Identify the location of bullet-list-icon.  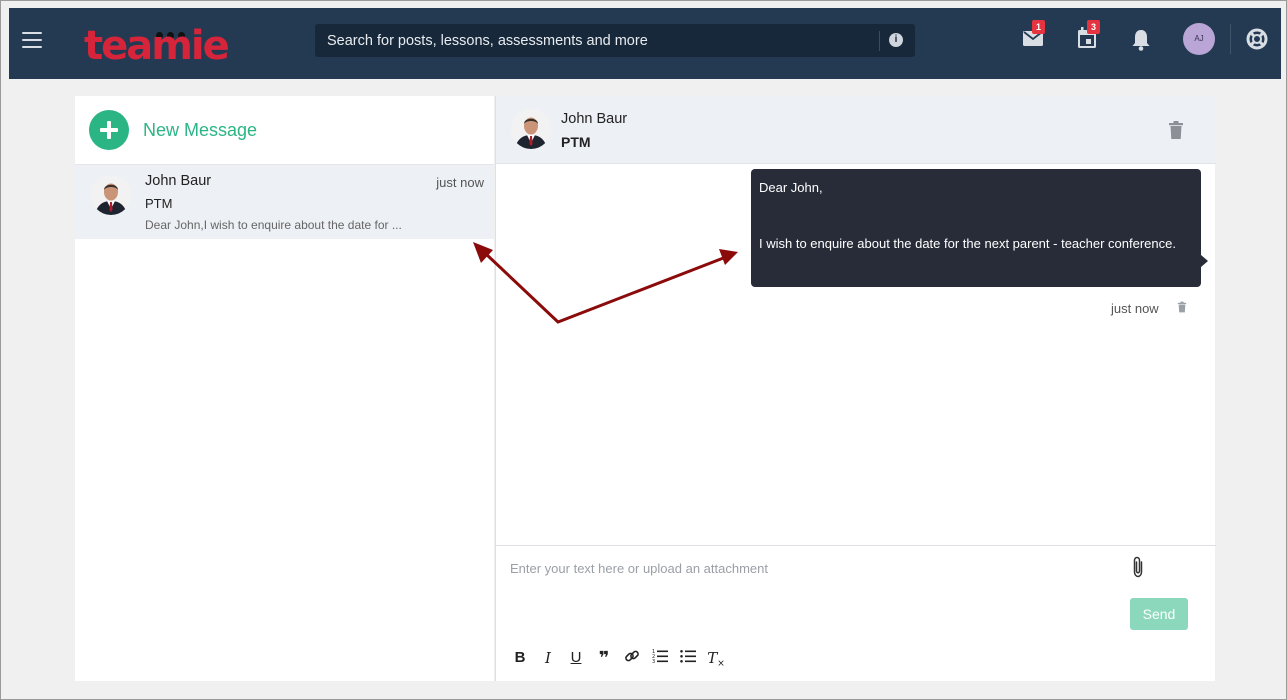
(688, 656).